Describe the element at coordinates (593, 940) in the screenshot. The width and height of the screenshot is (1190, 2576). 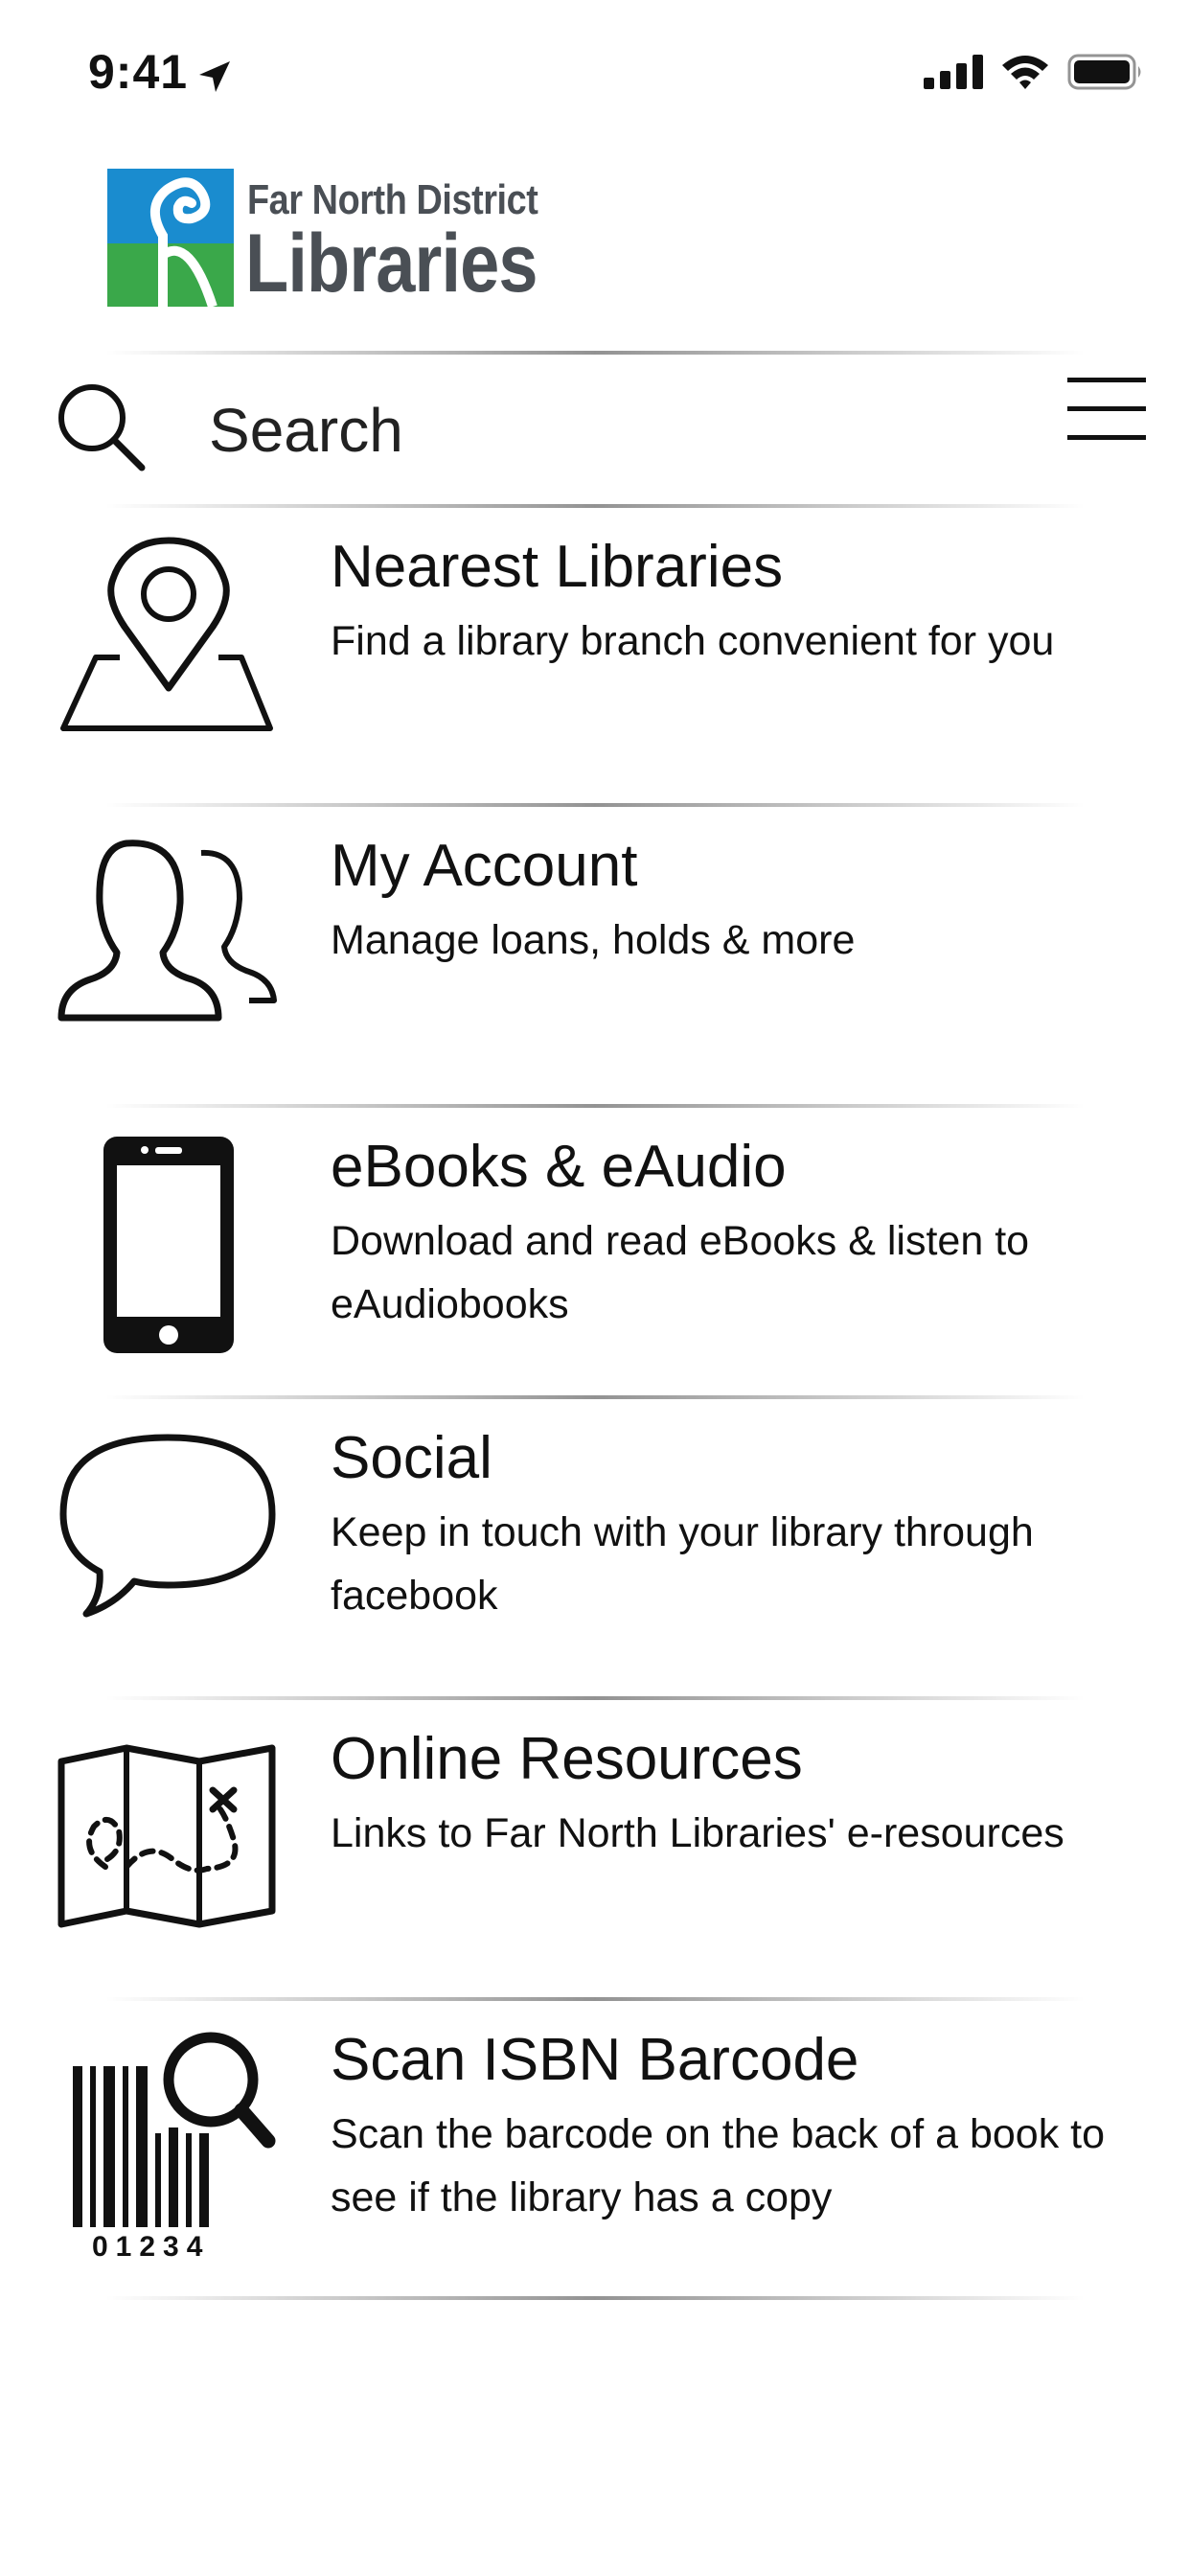
I see `menu-item-description: Manage loans, holds & more` at that location.